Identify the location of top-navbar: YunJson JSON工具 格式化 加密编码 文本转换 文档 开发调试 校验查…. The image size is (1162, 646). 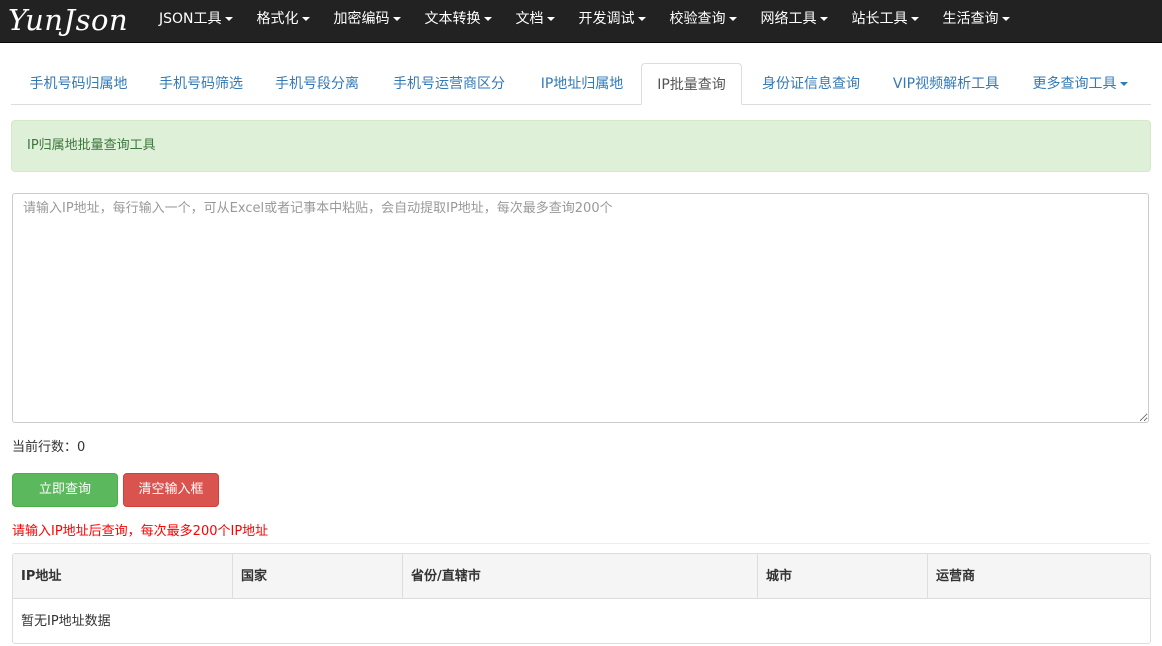
(581, 21).